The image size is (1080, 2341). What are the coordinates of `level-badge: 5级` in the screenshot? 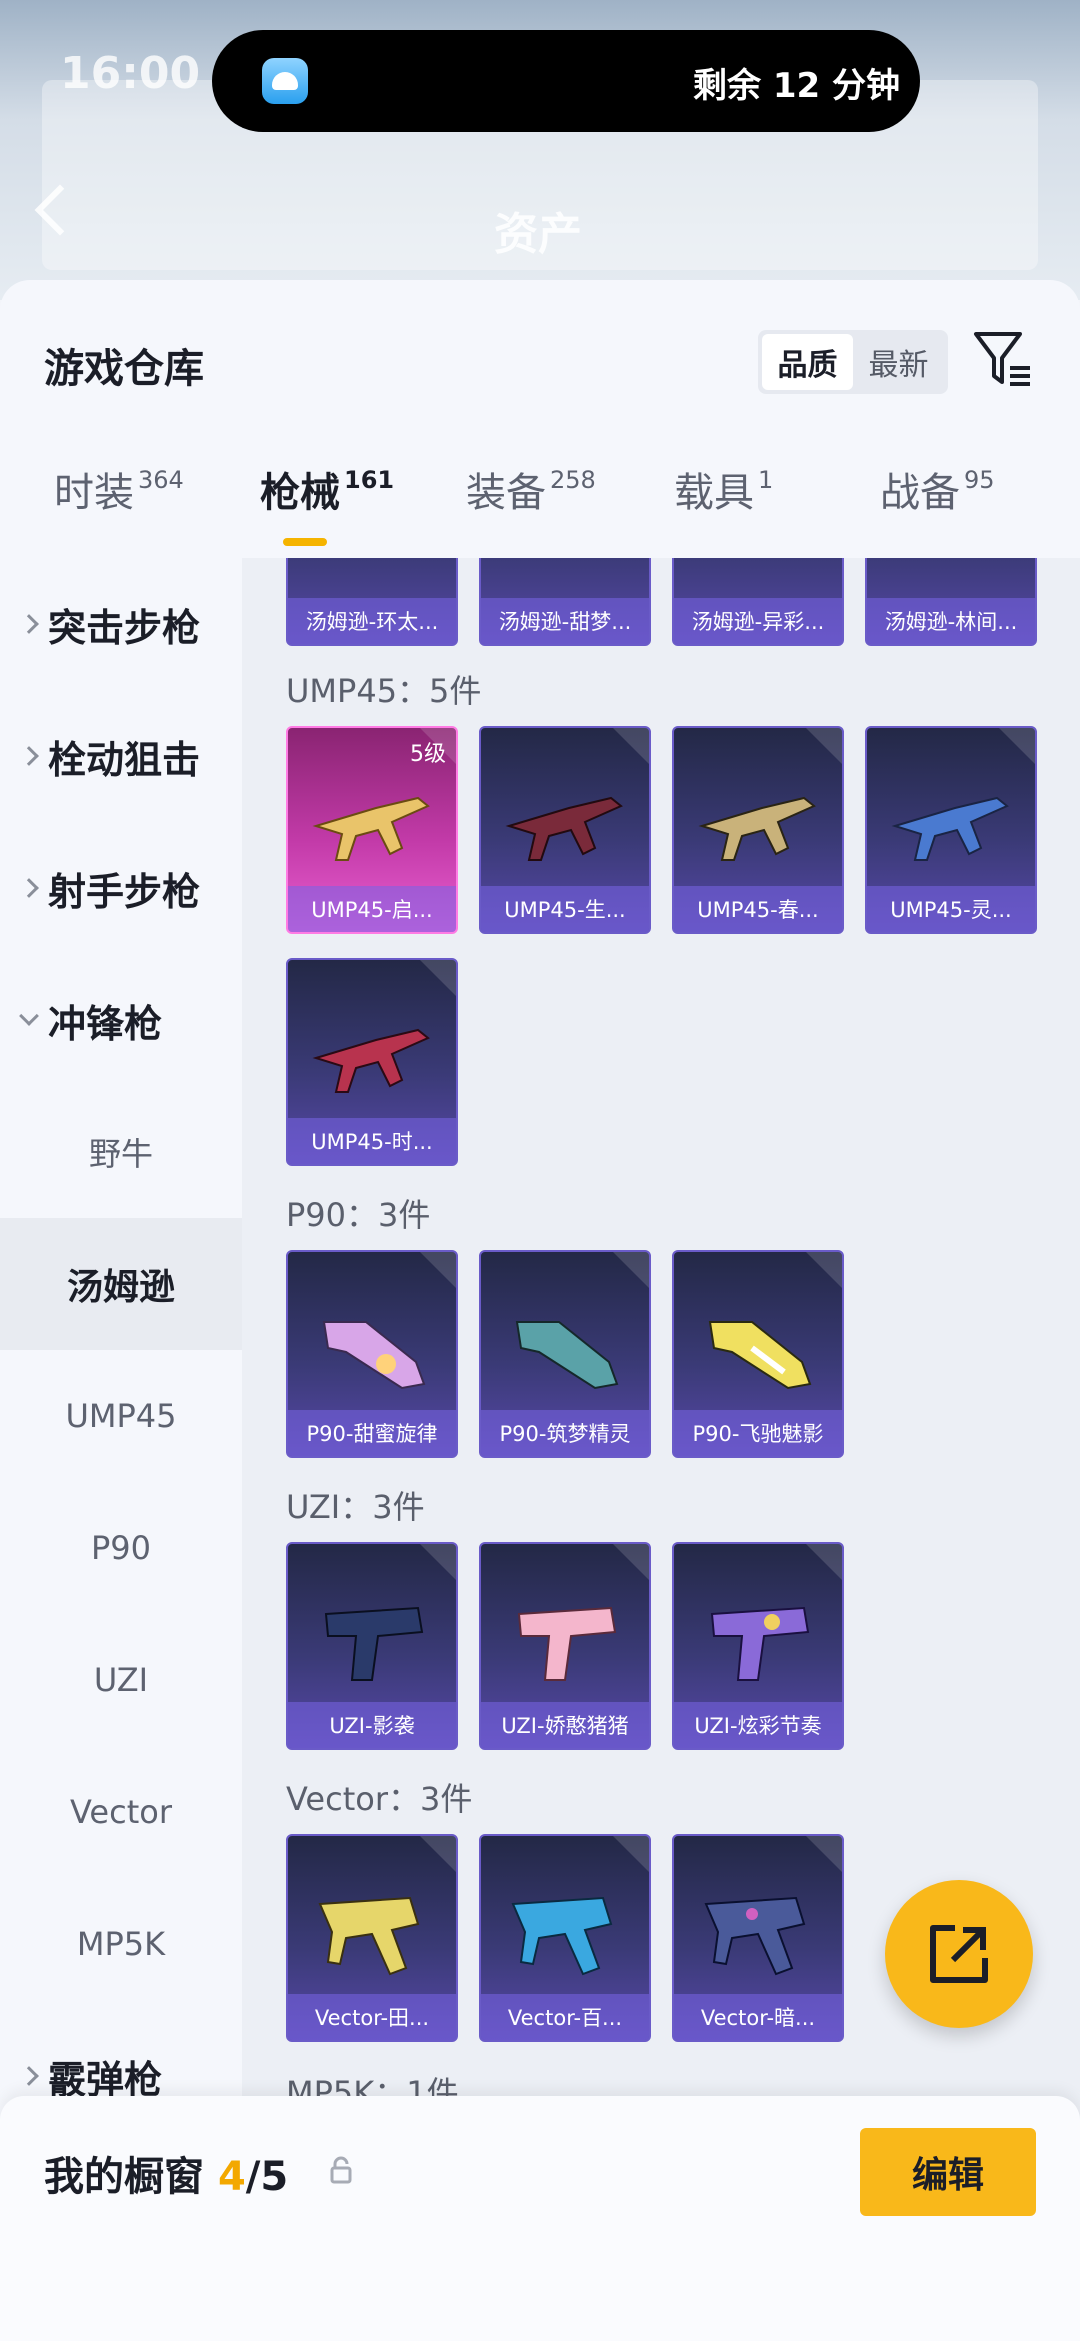 It's located at (428, 754).